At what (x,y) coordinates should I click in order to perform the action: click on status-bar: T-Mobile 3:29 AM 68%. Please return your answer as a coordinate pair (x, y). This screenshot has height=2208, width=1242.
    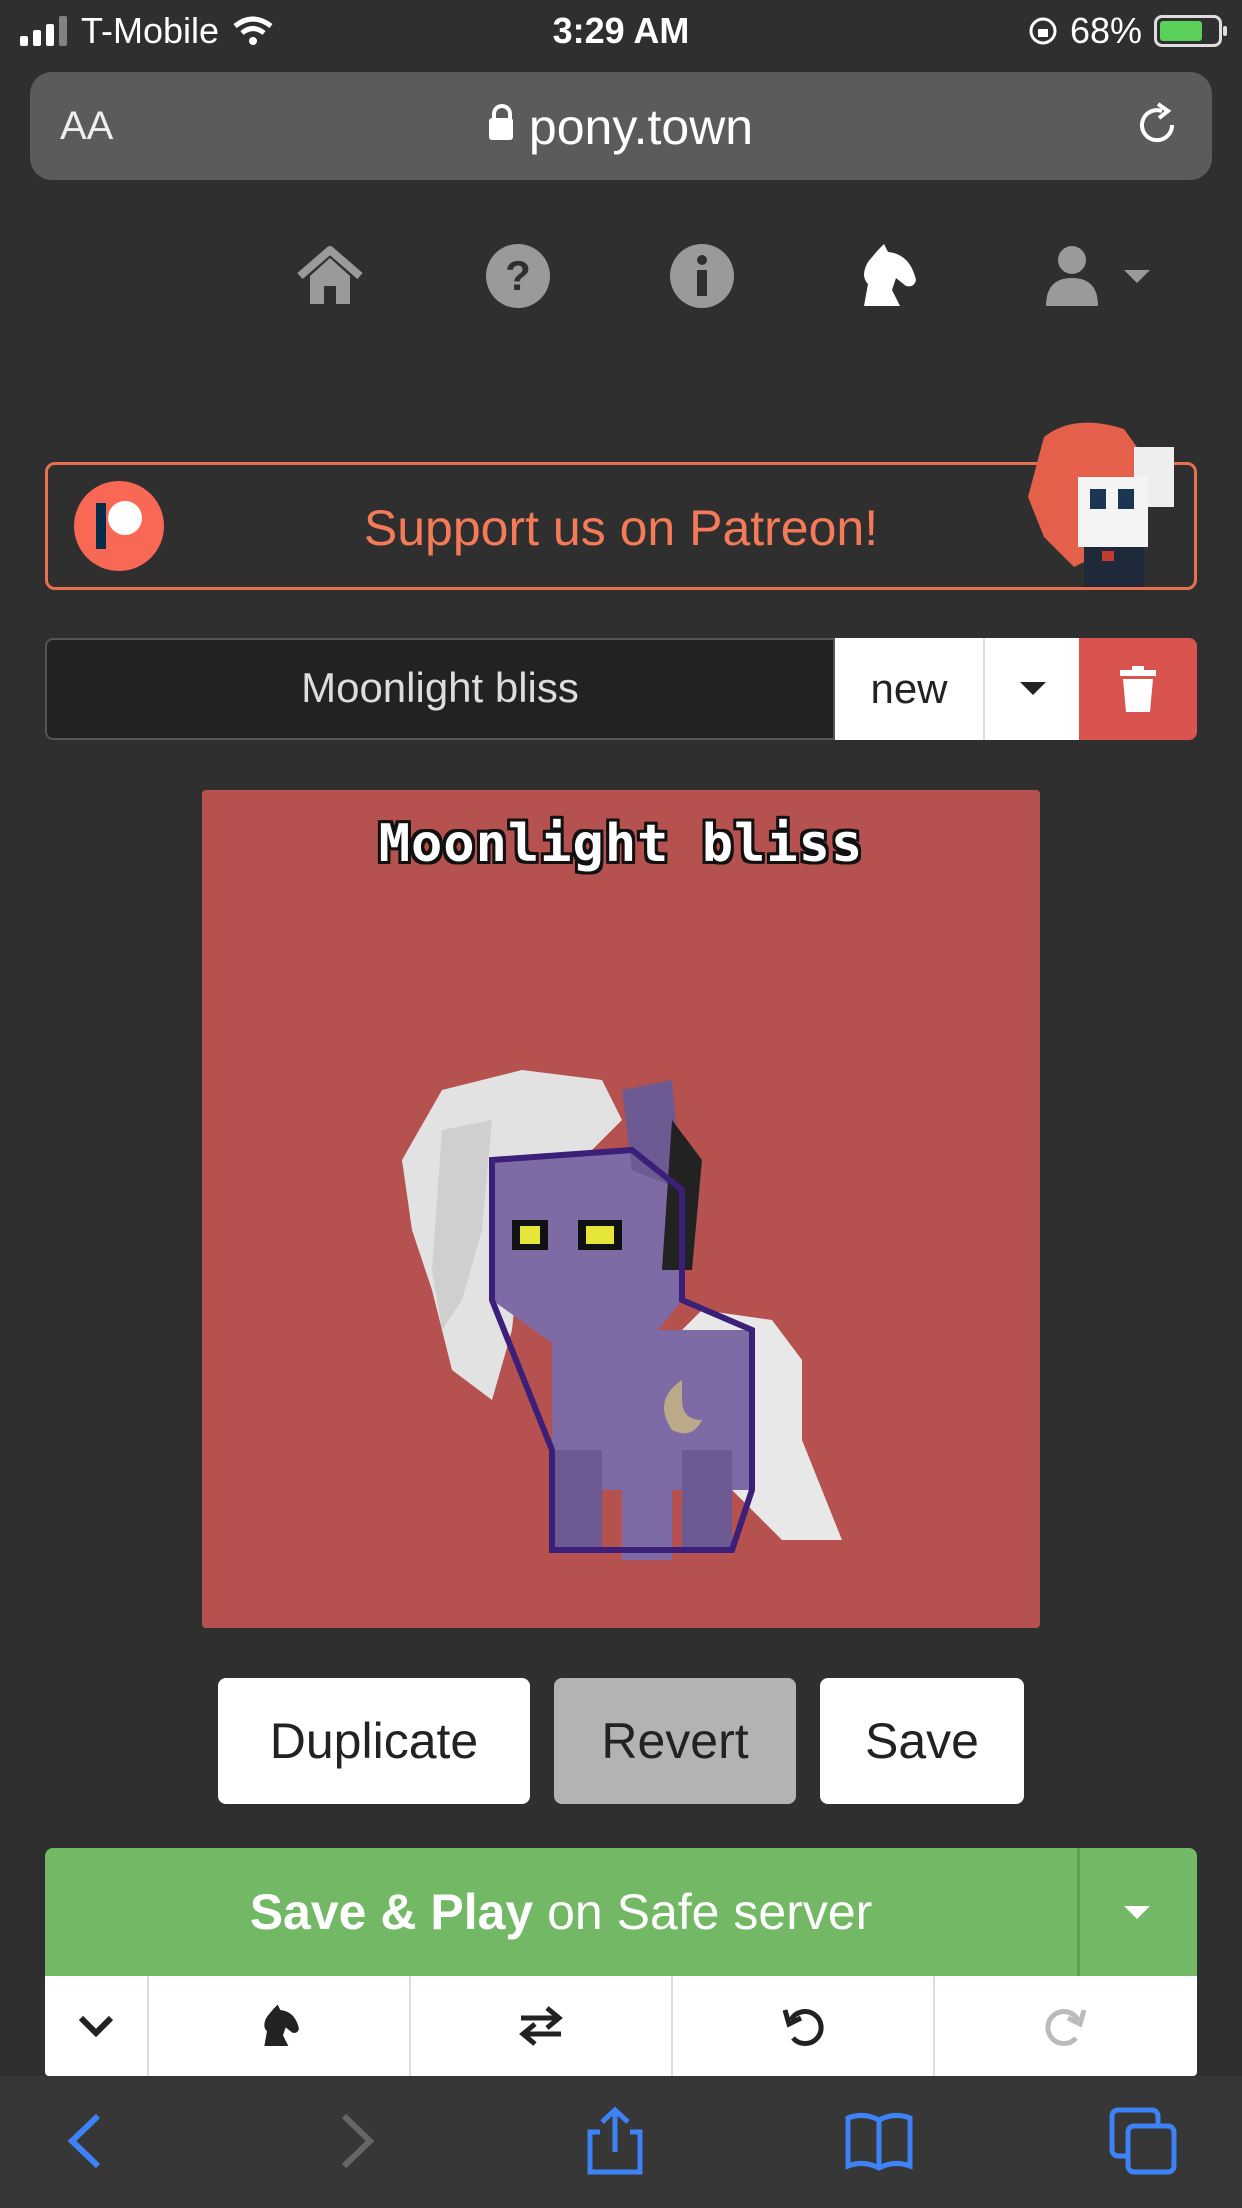
    Looking at the image, I should click on (621, 31).